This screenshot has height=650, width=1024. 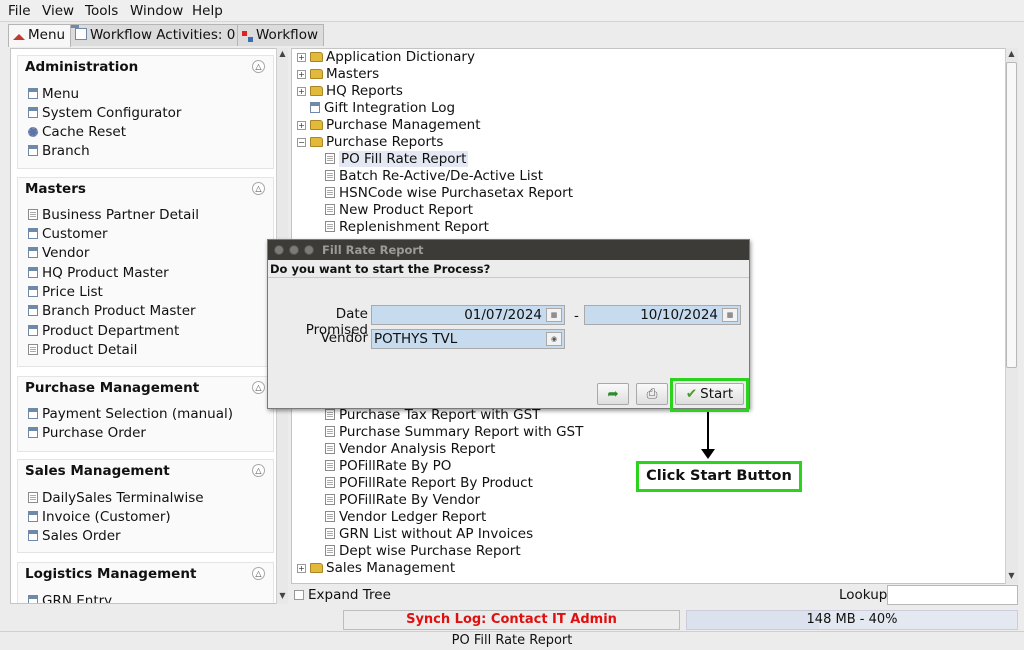 What do you see at coordinates (613, 394) in the screenshot?
I see `next-button: ➦` at bounding box center [613, 394].